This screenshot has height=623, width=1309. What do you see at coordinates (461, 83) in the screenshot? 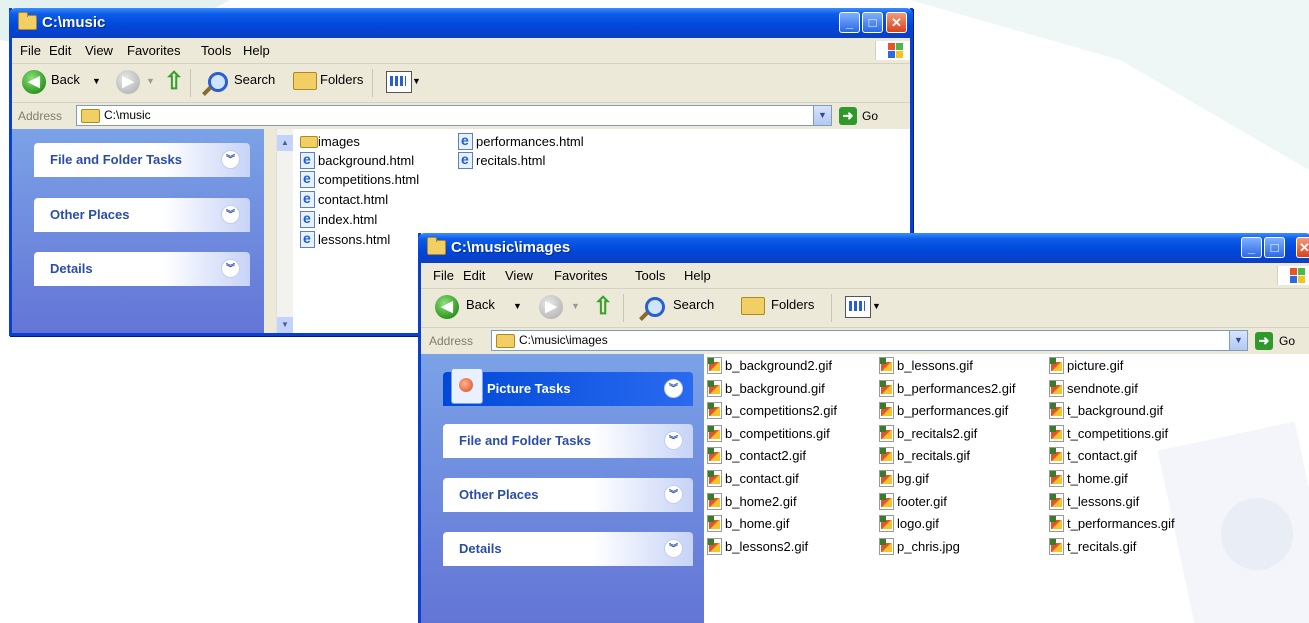
I see `toolbar: ◀ Back ▼ ▶ ▼ ⇧ Search Folders ▼` at bounding box center [461, 83].